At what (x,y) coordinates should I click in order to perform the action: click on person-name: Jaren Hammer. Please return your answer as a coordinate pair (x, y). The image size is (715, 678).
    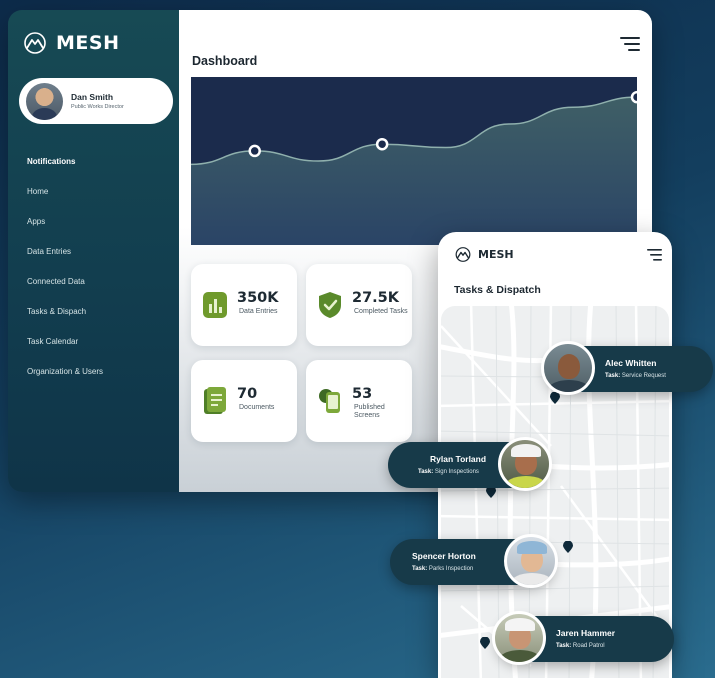
    Looking at the image, I should click on (586, 633).